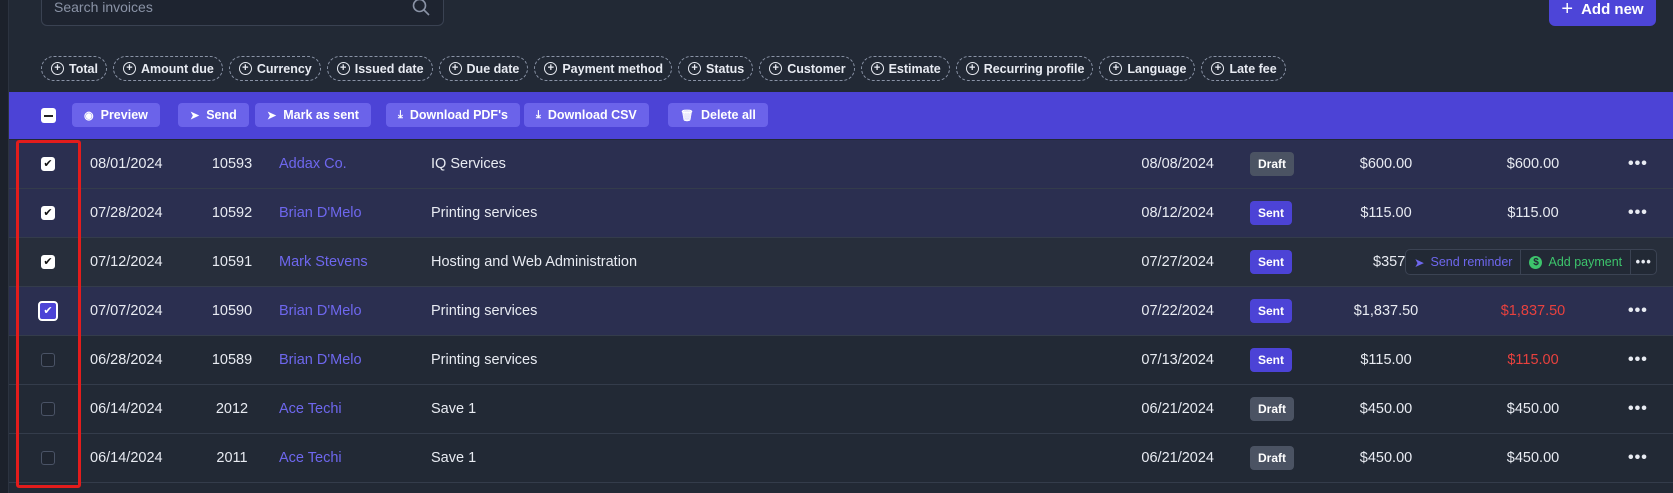 This screenshot has width=1673, height=493. Describe the element at coordinates (1177, 213) in the screenshot. I see `due-date-cell: 08/12/2024` at that location.